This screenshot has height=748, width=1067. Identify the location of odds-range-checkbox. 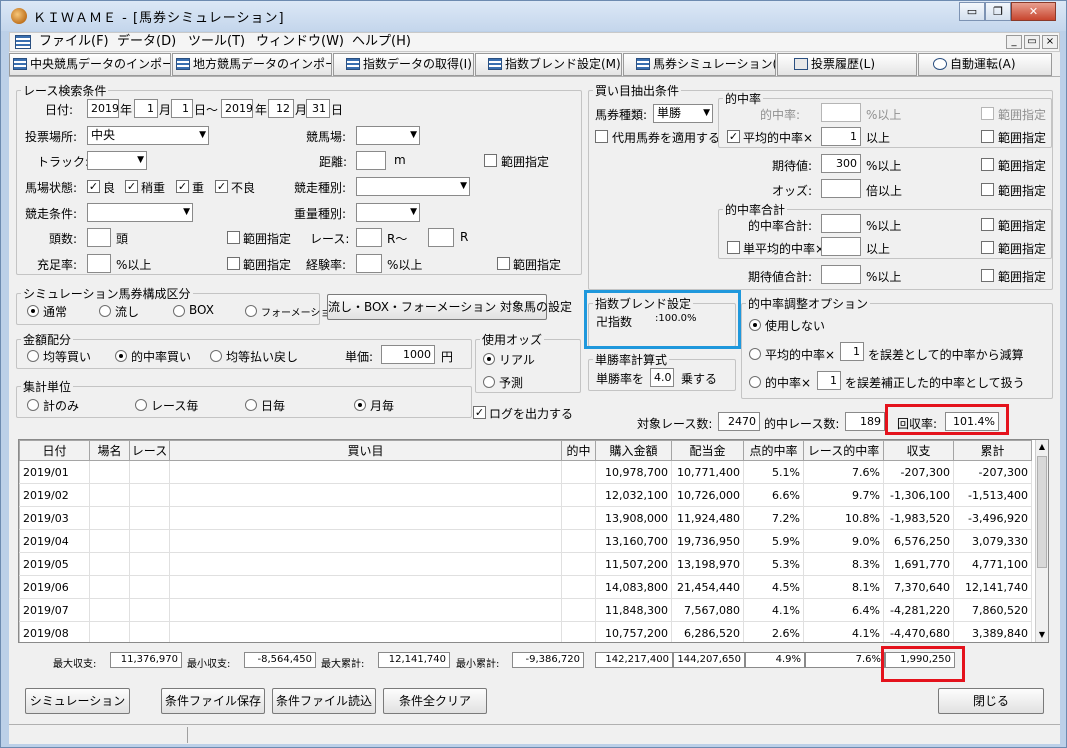
(987, 189).